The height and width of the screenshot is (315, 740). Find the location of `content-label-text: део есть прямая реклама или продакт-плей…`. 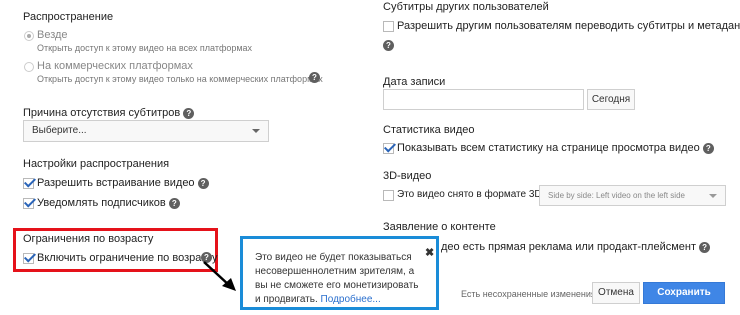

content-label-text: део есть прямая реклама или продакт-плей… is located at coordinates (569, 247).